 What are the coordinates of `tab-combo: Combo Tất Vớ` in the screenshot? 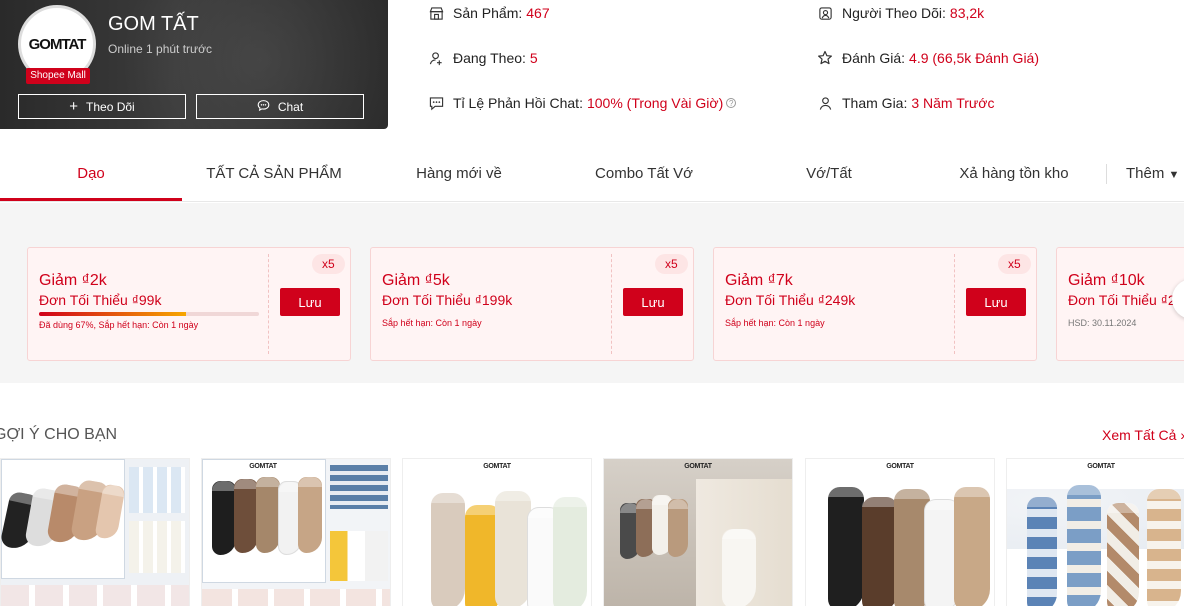 It's located at (644, 174).